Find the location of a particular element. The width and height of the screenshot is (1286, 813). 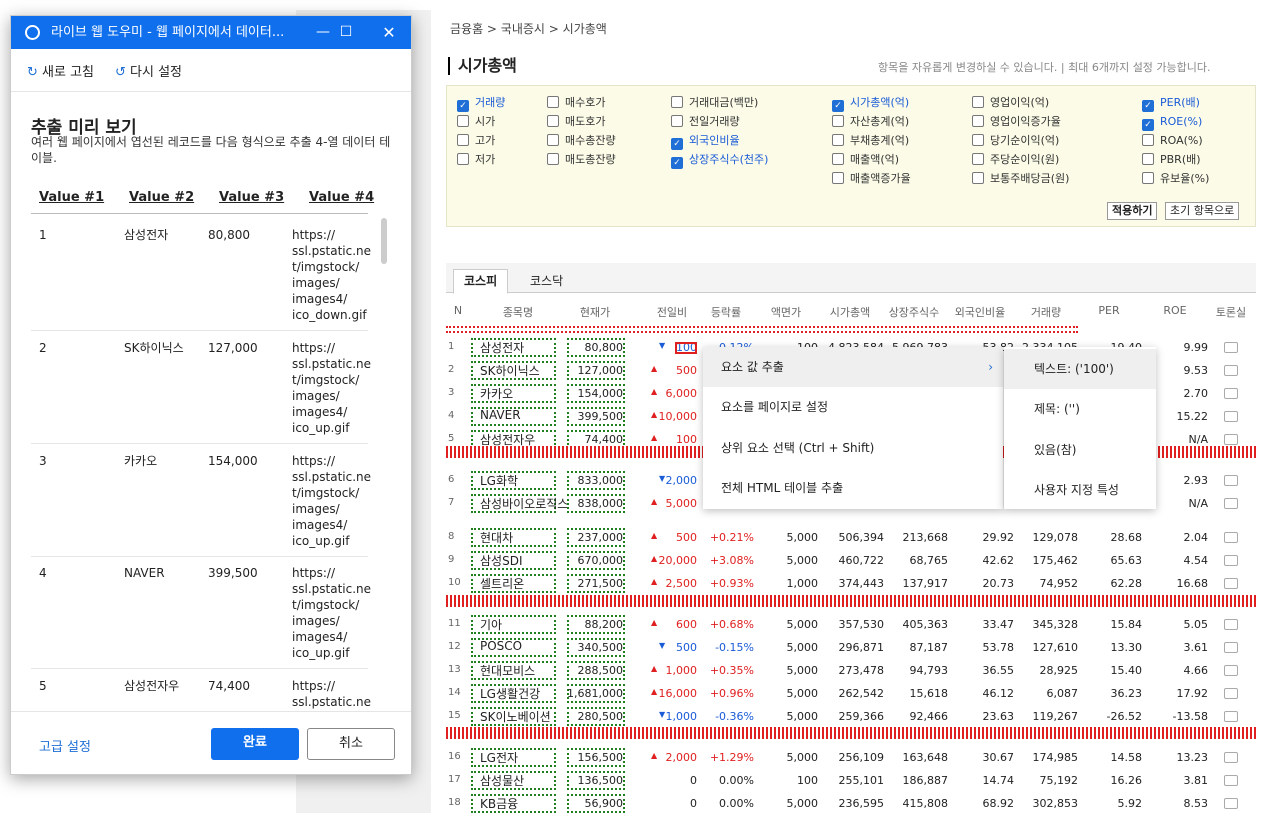

scrollbar-thumb is located at coordinates (384, 241).